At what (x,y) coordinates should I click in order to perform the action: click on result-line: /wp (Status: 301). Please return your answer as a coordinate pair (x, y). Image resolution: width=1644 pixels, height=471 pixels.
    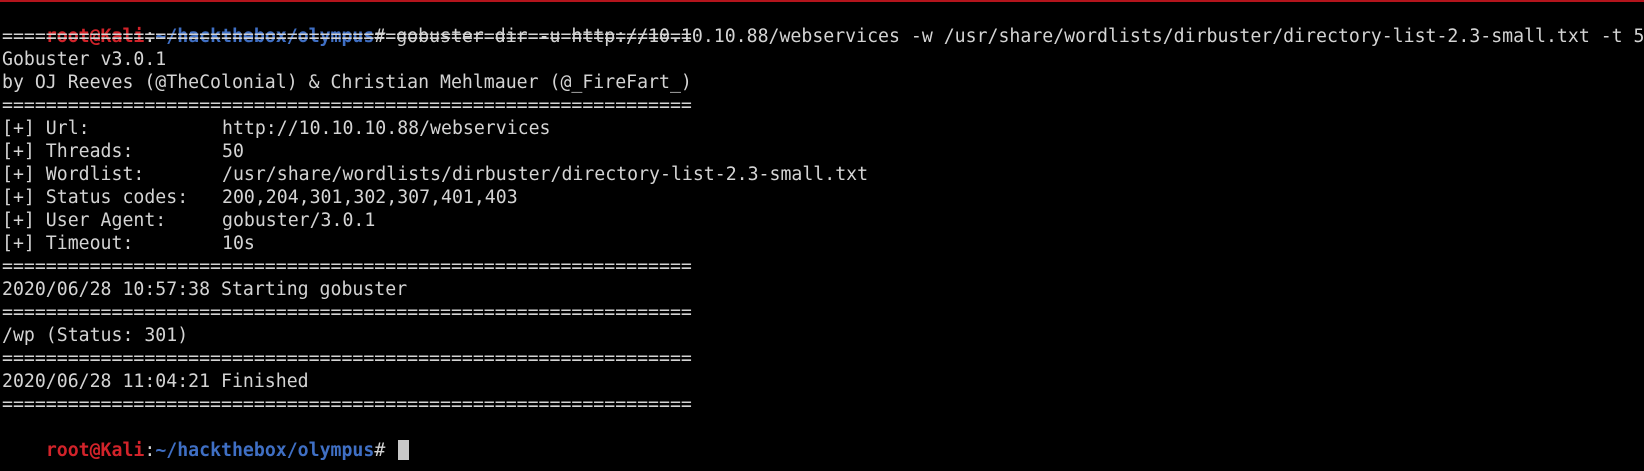
    Looking at the image, I should click on (95, 335).